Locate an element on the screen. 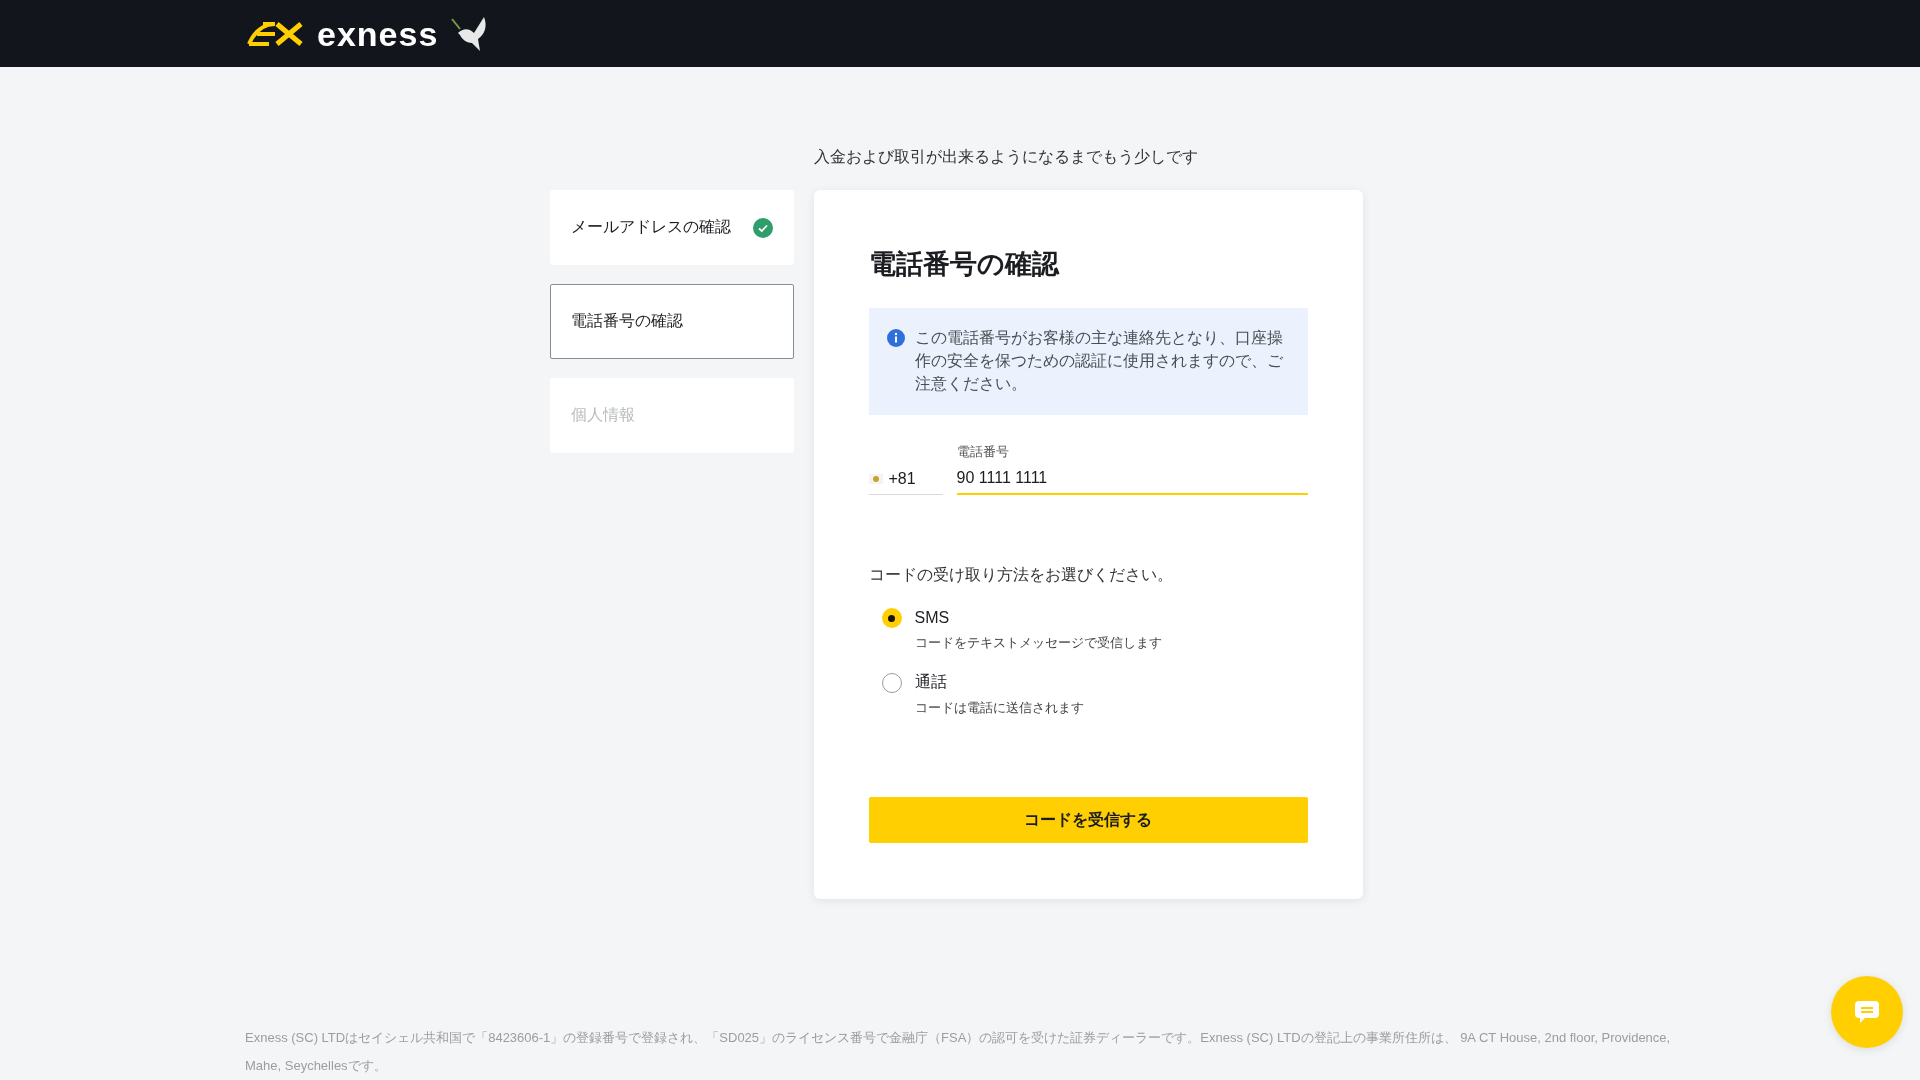 Image resolution: width=1920 pixels, height=1080 pixels. legal-notice: Exness (SC) LTDはセイシェル共和国で「8423606-1」の登録番号で登録され、「SD025」のライセンス番号で金融庁（FSA）の認可を受けた証券ディーラーです。Exness (SC) LTDの登記上の事業所住所は、 9A CT House, 2nd floor, Providence, Mahe, Seychellesです。 is located at coordinates (958, 1052).